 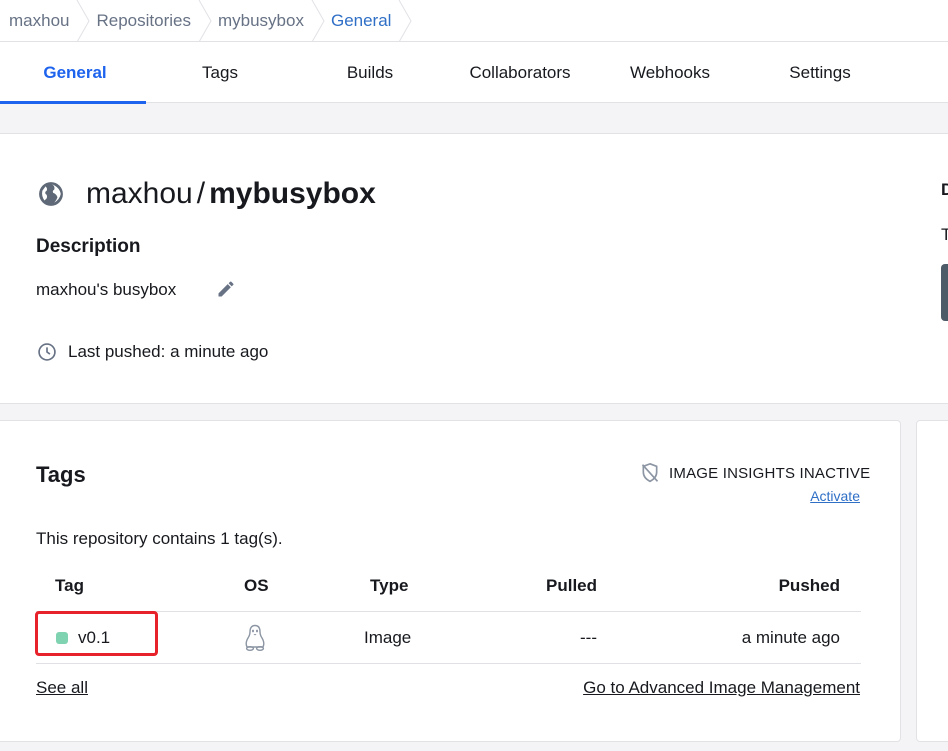 What do you see at coordinates (62, 688) in the screenshot?
I see `see-all-link: See all` at bounding box center [62, 688].